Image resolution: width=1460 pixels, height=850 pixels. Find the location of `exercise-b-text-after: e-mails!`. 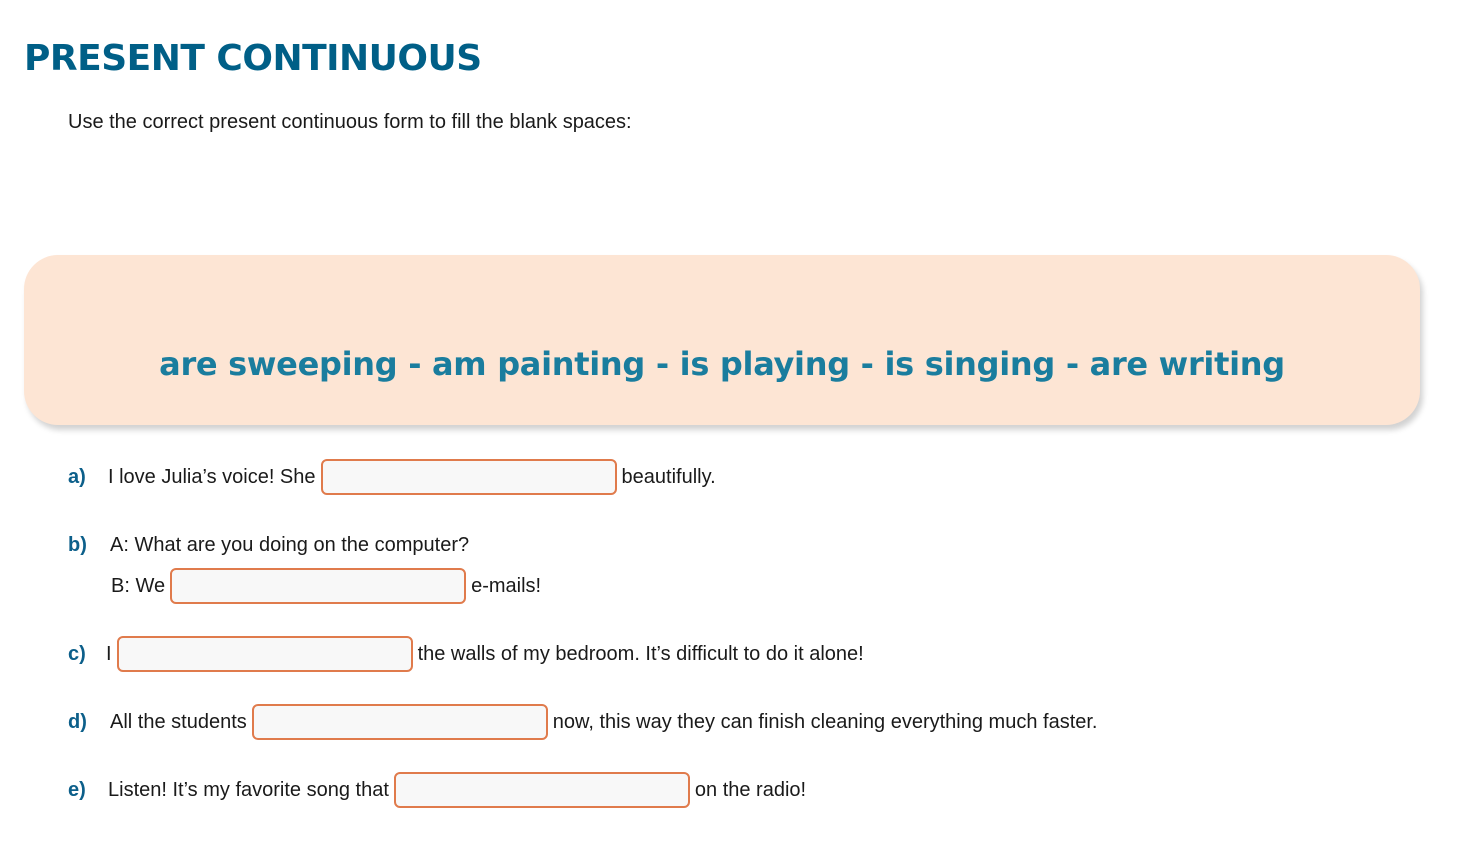

exercise-b-text-after: e-mails! is located at coordinates (506, 585).